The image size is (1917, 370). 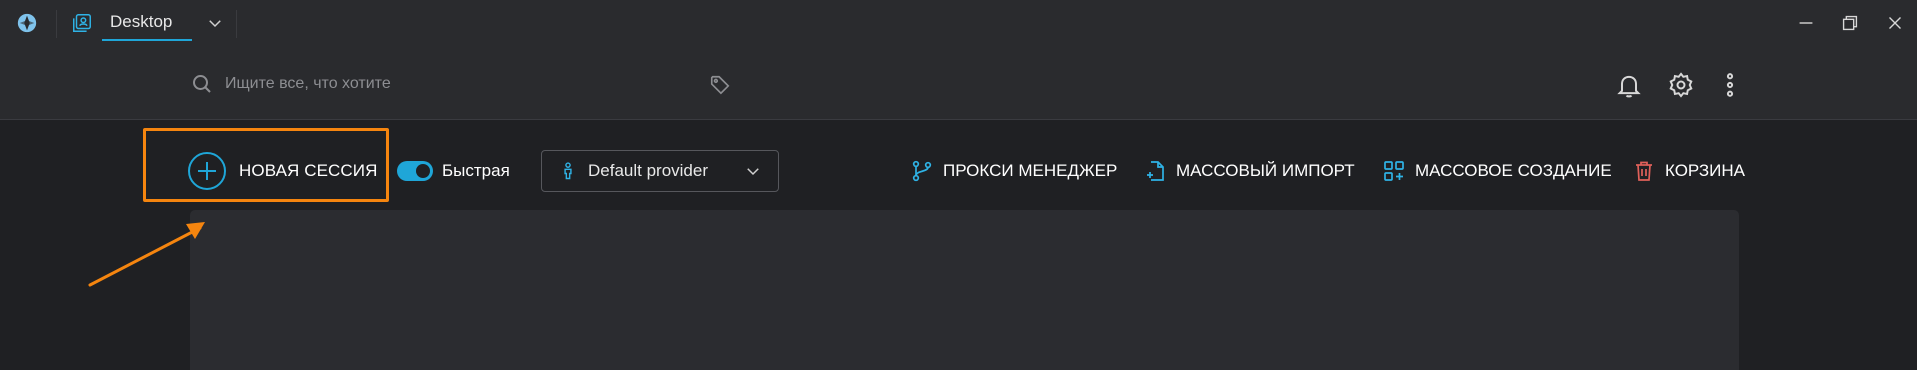 What do you see at coordinates (1030, 170) in the screenshot?
I see `proxy-manager-label: ПРОКСИ МЕНЕДЖЕР` at bounding box center [1030, 170].